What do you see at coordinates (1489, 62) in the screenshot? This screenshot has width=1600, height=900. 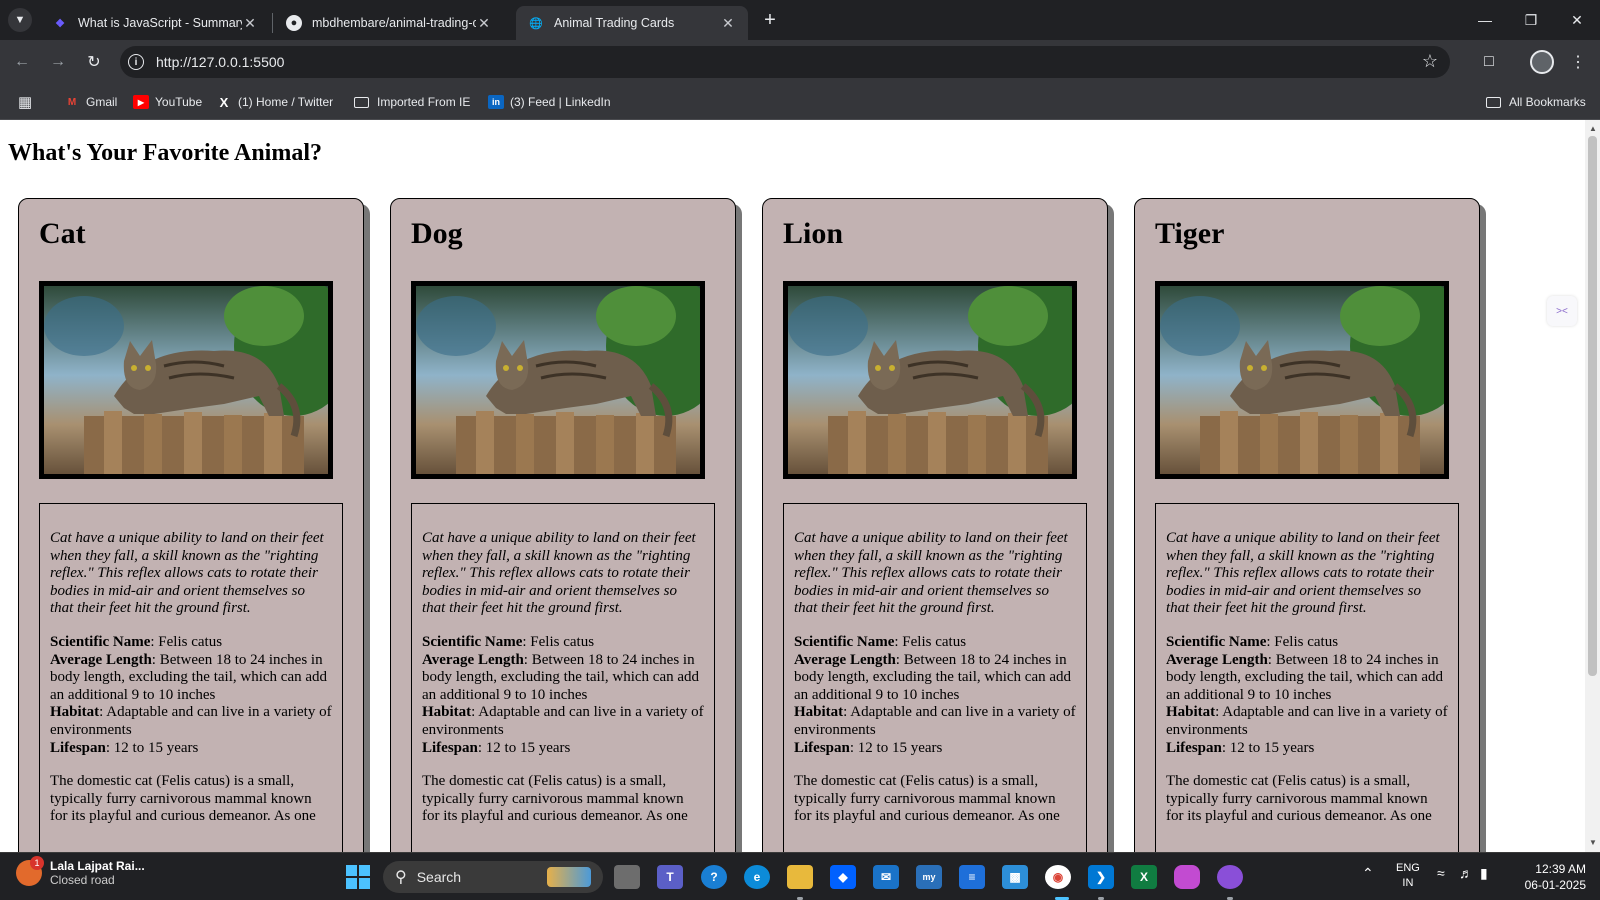 I see `extensions-icon: □` at bounding box center [1489, 62].